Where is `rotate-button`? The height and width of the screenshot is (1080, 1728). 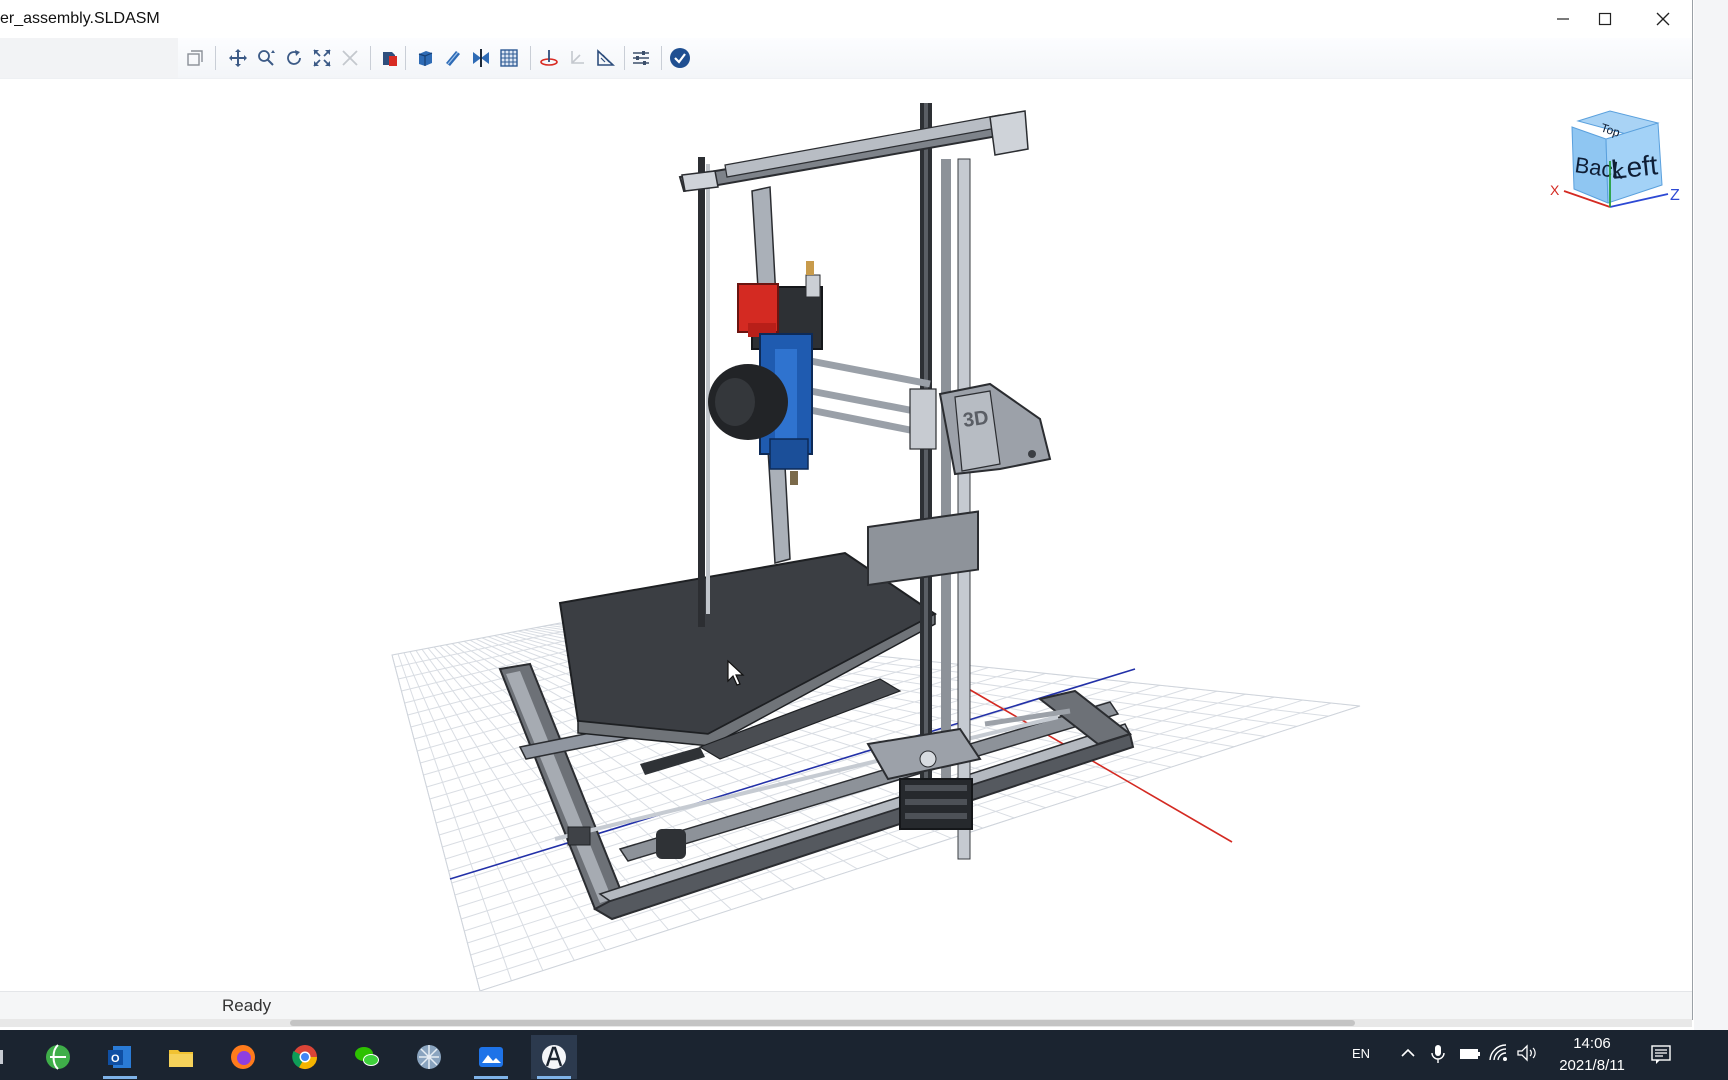
rotate-button is located at coordinates (294, 58).